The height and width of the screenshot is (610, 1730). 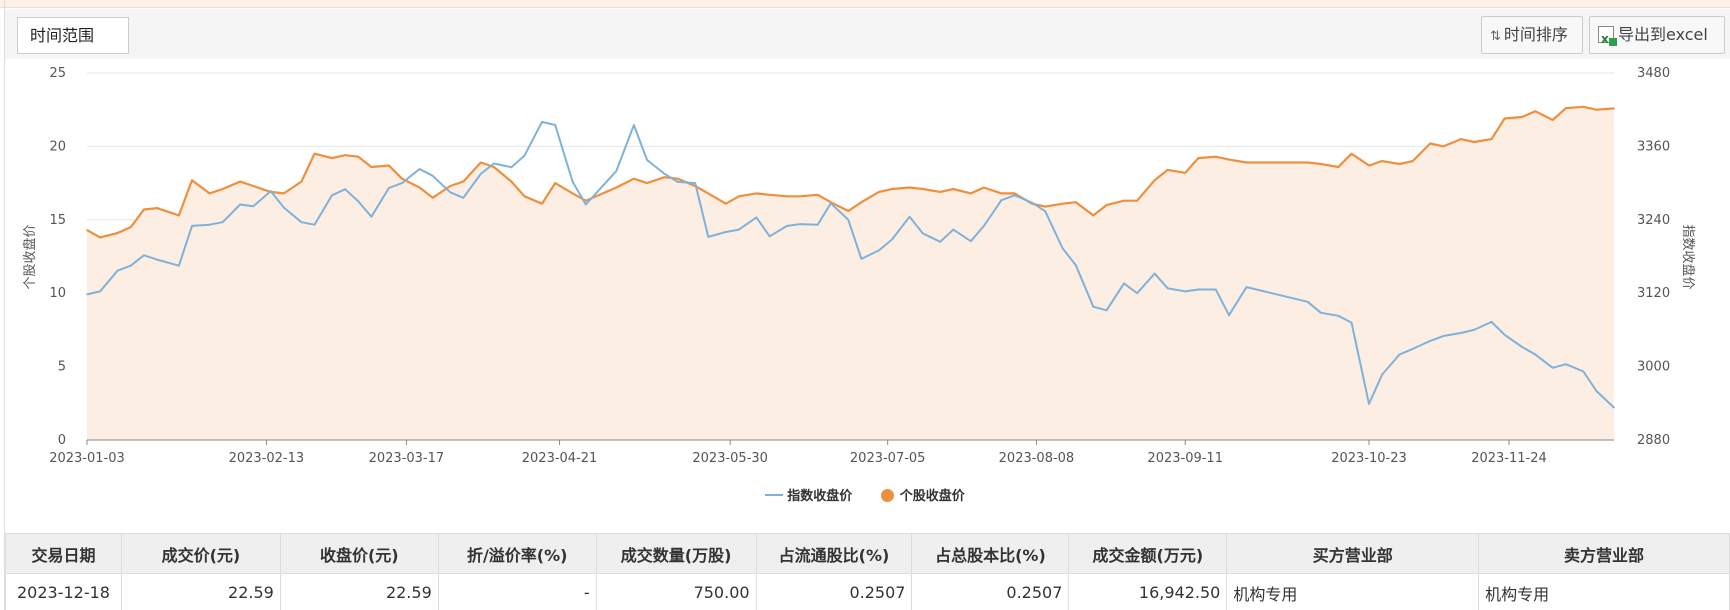 What do you see at coordinates (200, 553) in the screenshot?
I see `header-trade-price: 成交价(元)` at bounding box center [200, 553].